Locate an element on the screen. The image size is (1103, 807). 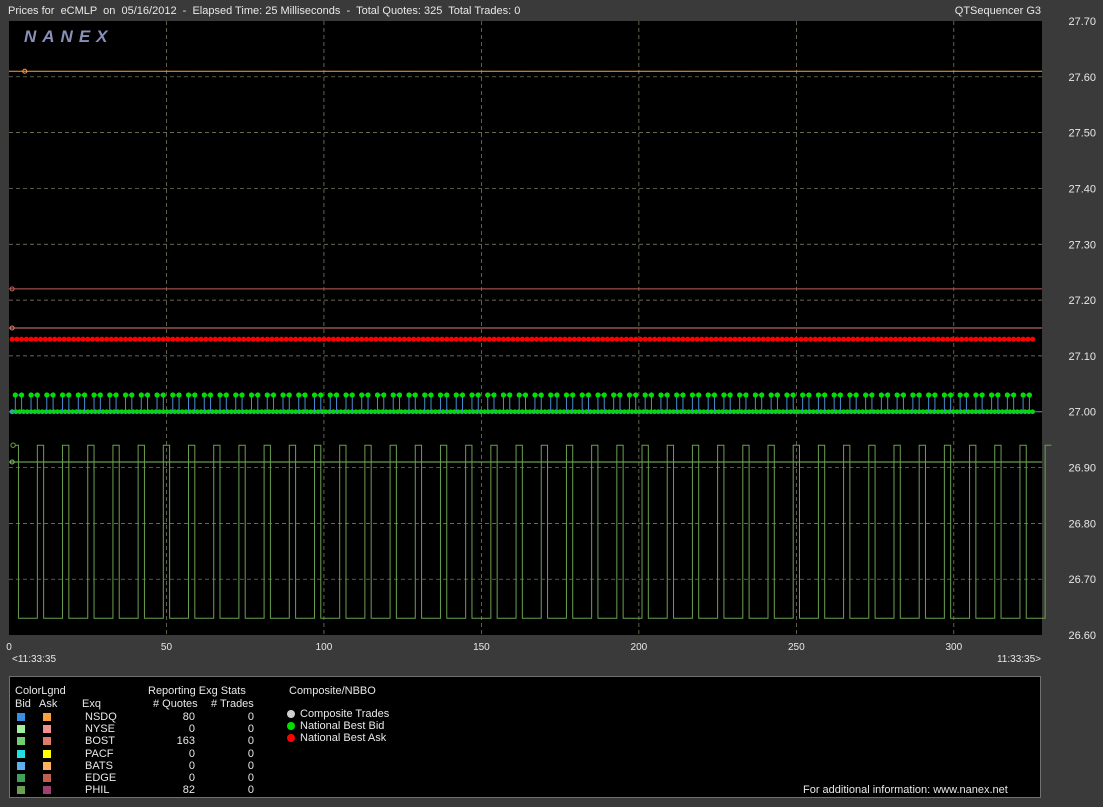
quote-count: 0 is located at coordinates (191, 778).